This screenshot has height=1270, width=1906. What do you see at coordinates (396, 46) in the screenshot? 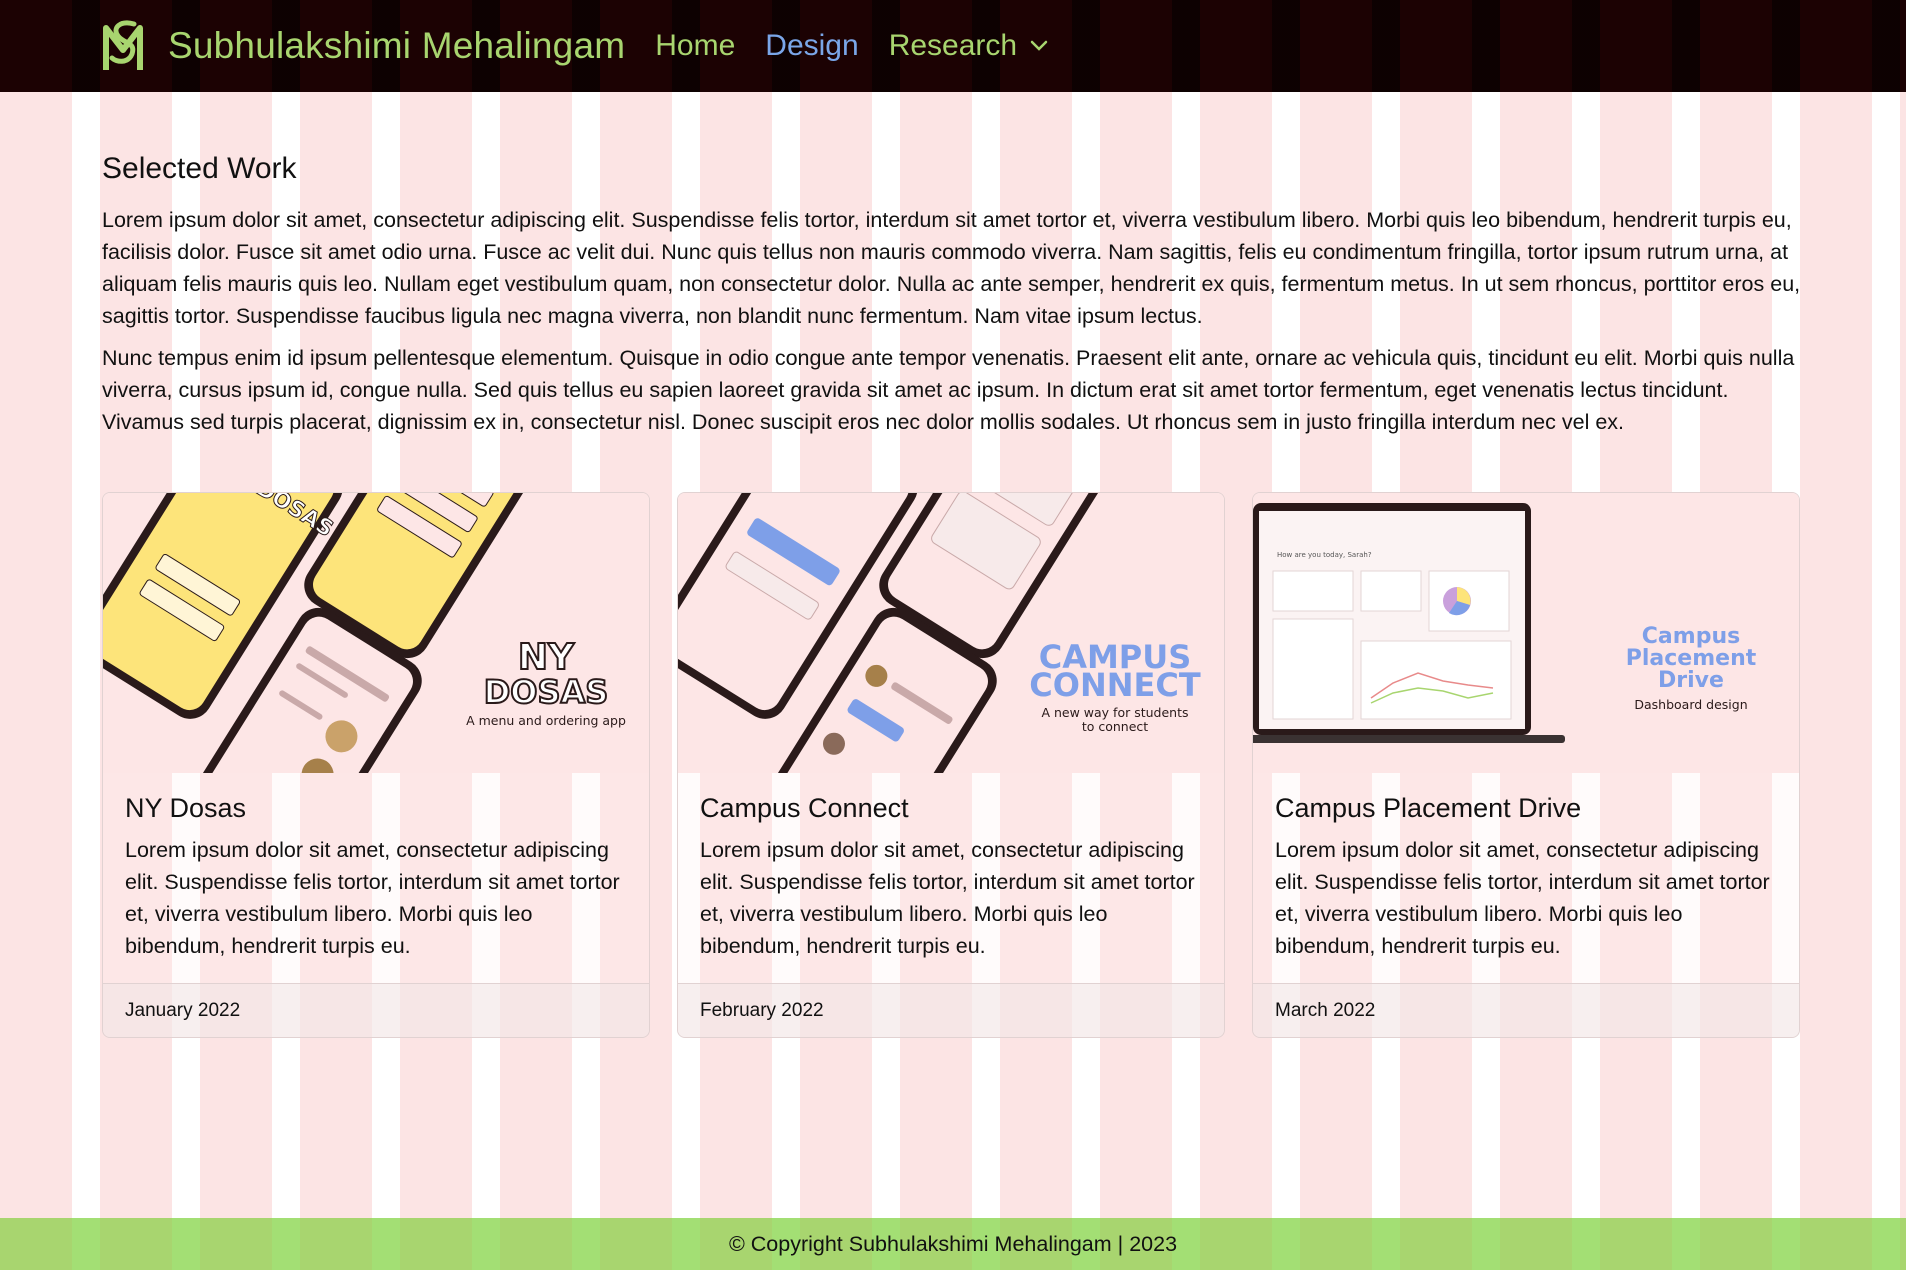
I see `brand-name: Subhulakshimi Mehalingam` at bounding box center [396, 46].